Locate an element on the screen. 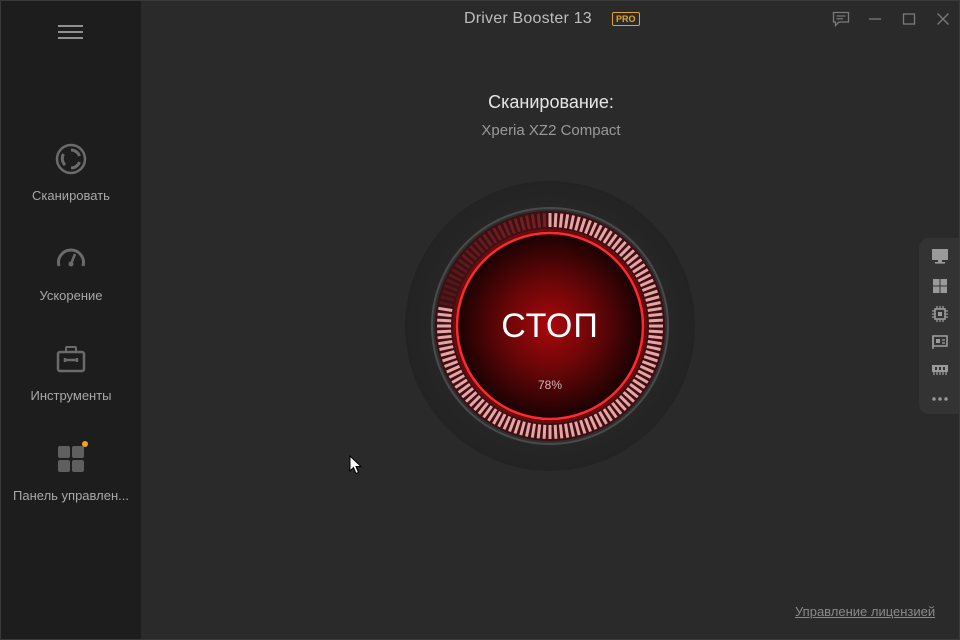 This screenshot has width=960, height=640. monitor-icon is located at coordinates (940, 256).